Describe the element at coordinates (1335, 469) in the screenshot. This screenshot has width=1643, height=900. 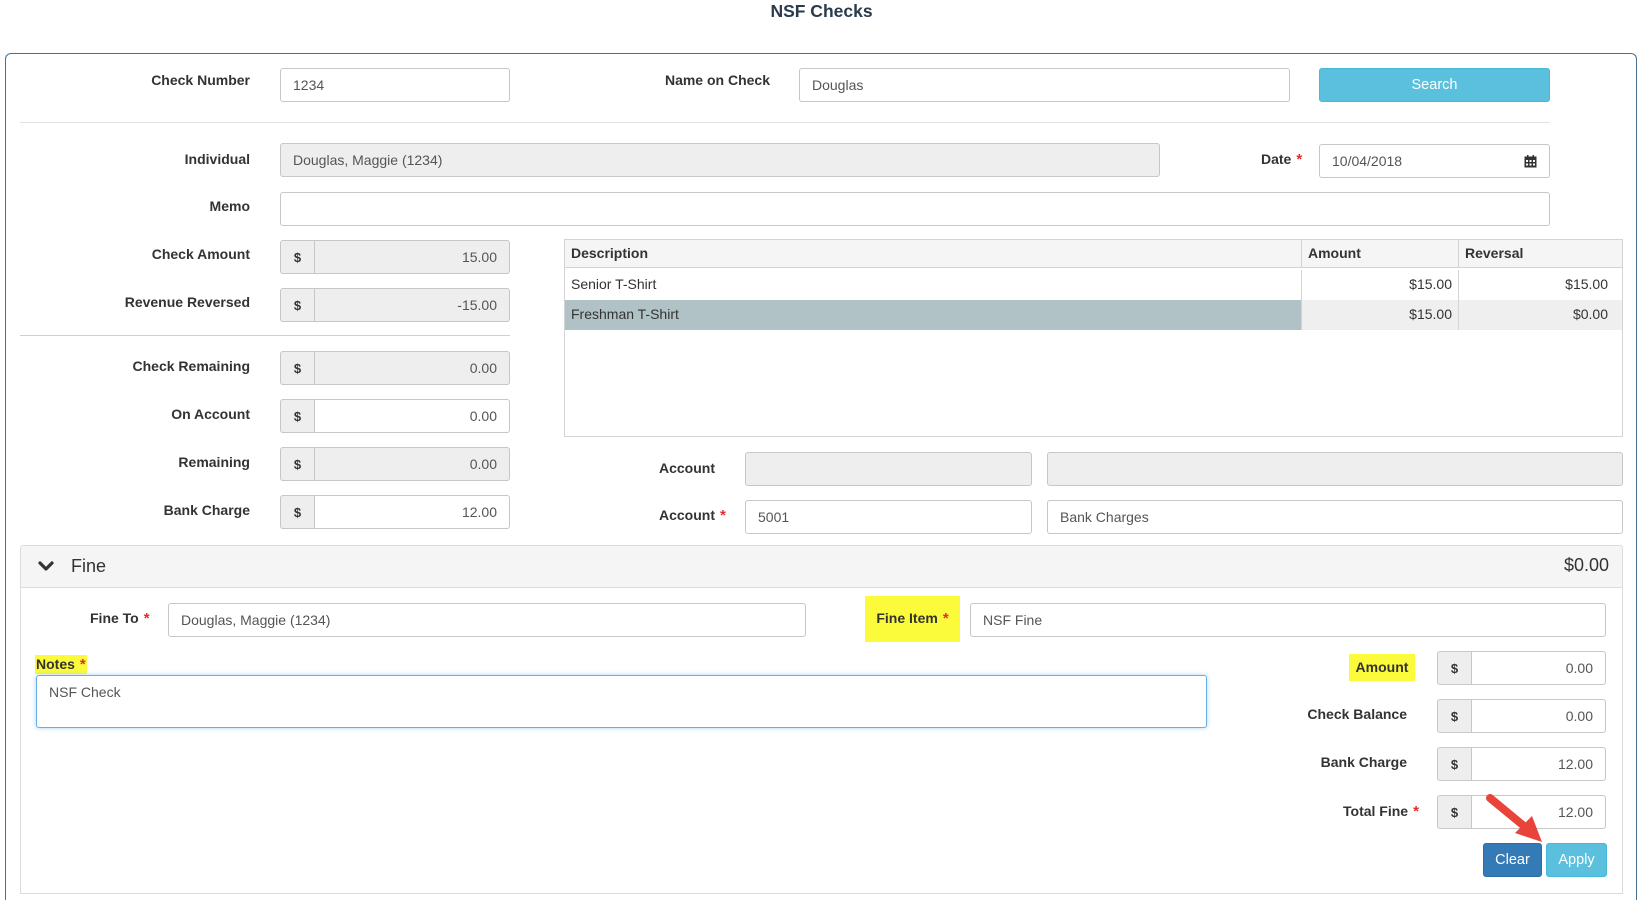
I see `account-name-field` at that location.